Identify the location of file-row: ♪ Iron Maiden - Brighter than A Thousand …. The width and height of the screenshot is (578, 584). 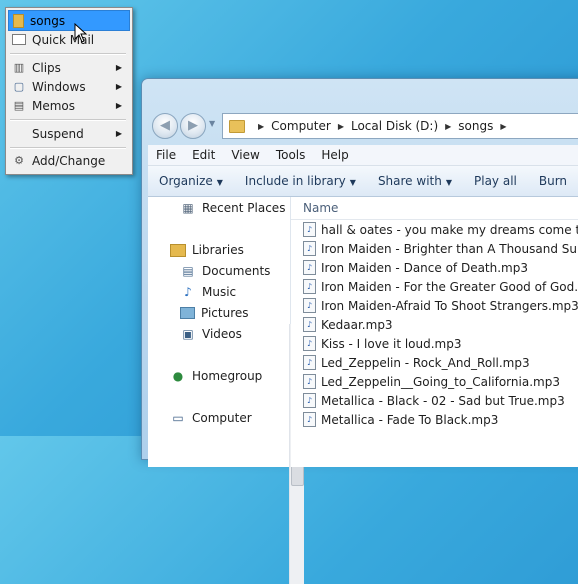
(434, 248).